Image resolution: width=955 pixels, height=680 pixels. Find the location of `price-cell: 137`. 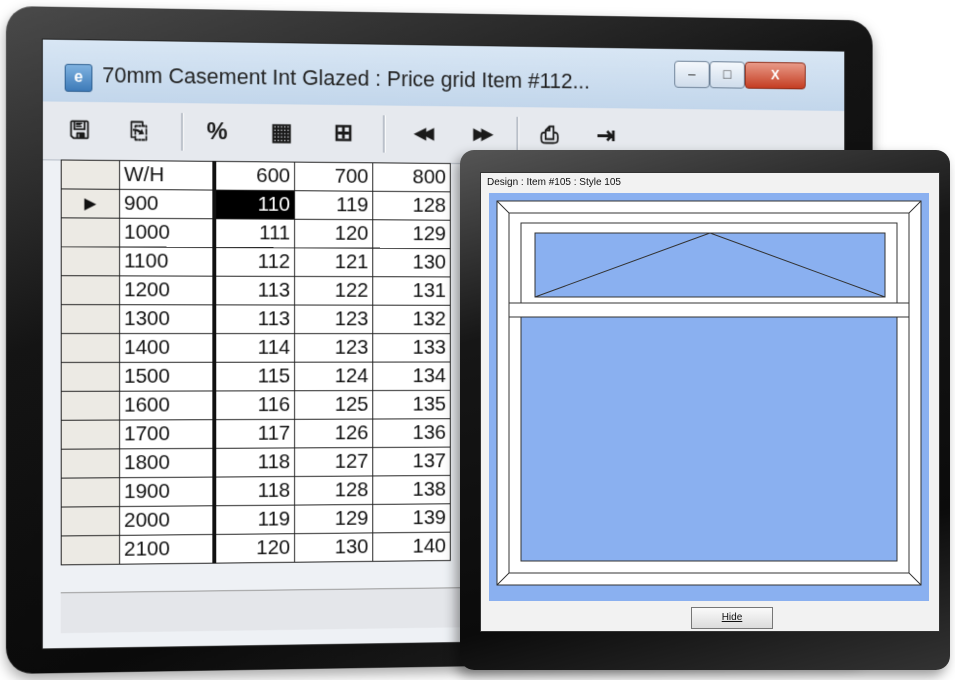

price-cell: 137 is located at coordinates (411, 461).